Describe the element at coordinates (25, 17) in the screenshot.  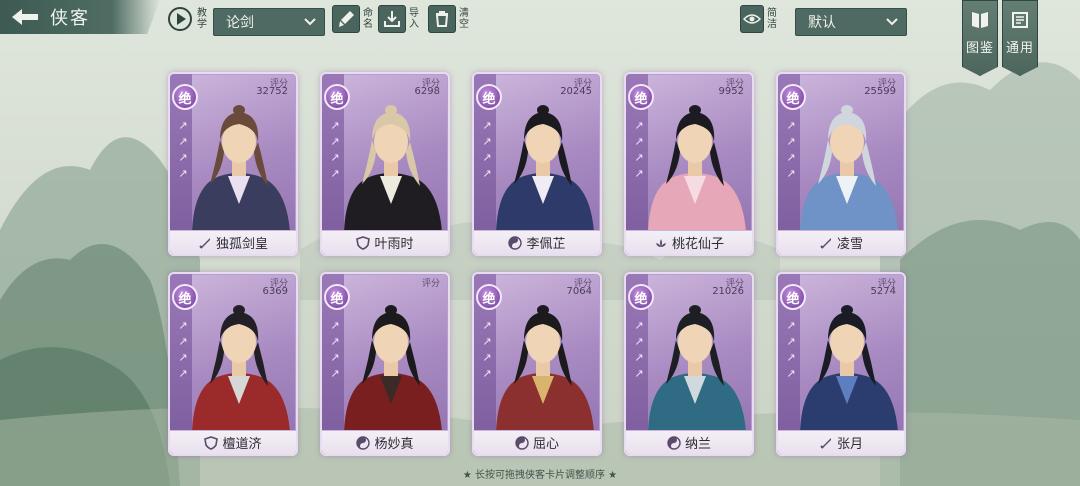
I see `back-arrow-icon` at that location.